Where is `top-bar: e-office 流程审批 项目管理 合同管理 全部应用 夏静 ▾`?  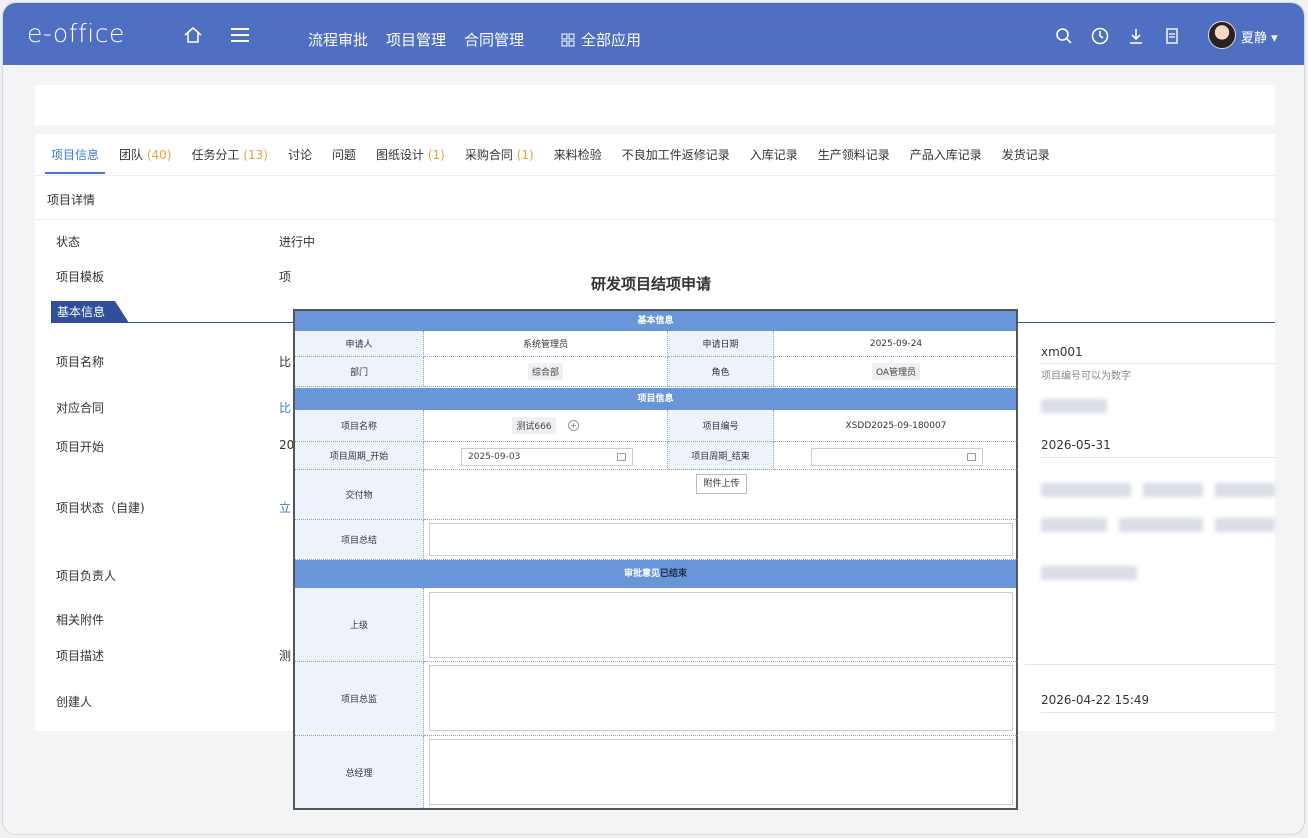
top-bar: e-office 流程审批 项目管理 合同管理 全部应用 夏静 ▾ is located at coordinates (653, 34).